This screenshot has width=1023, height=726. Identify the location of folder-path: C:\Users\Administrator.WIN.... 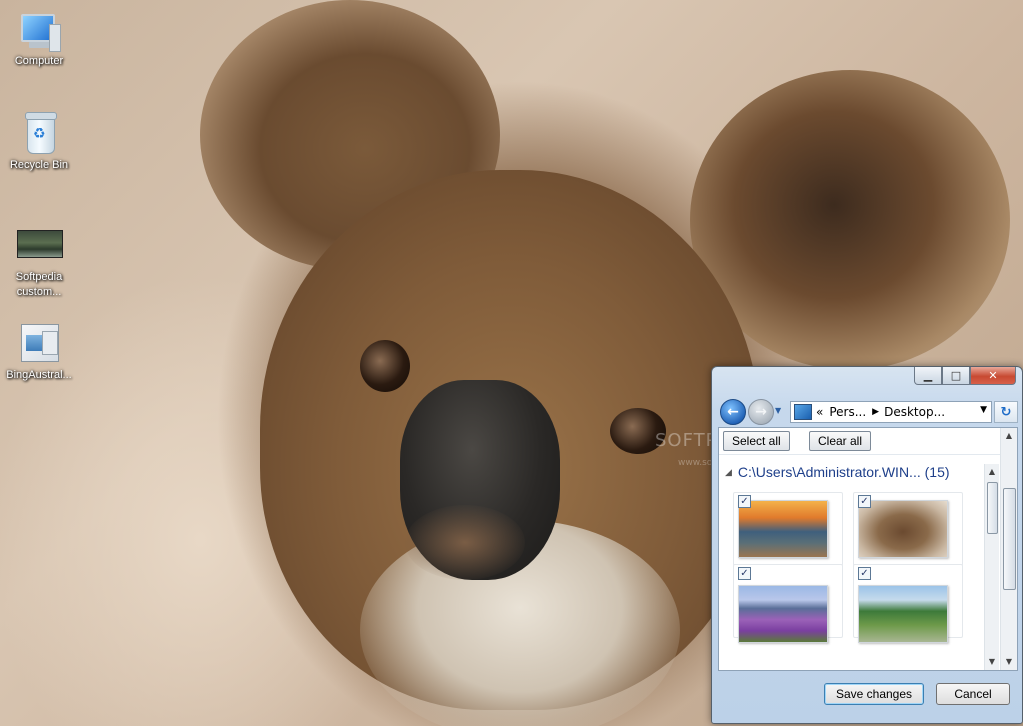
(829, 472).